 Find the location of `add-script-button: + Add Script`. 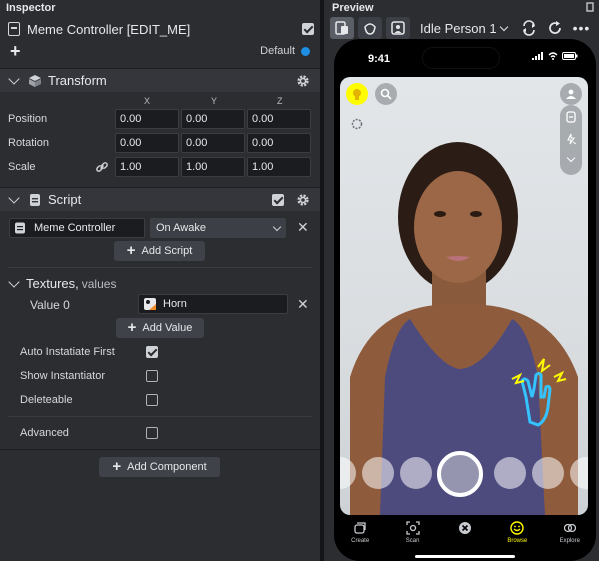

add-script-button: + Add Script is located at coordinates (159, 251).